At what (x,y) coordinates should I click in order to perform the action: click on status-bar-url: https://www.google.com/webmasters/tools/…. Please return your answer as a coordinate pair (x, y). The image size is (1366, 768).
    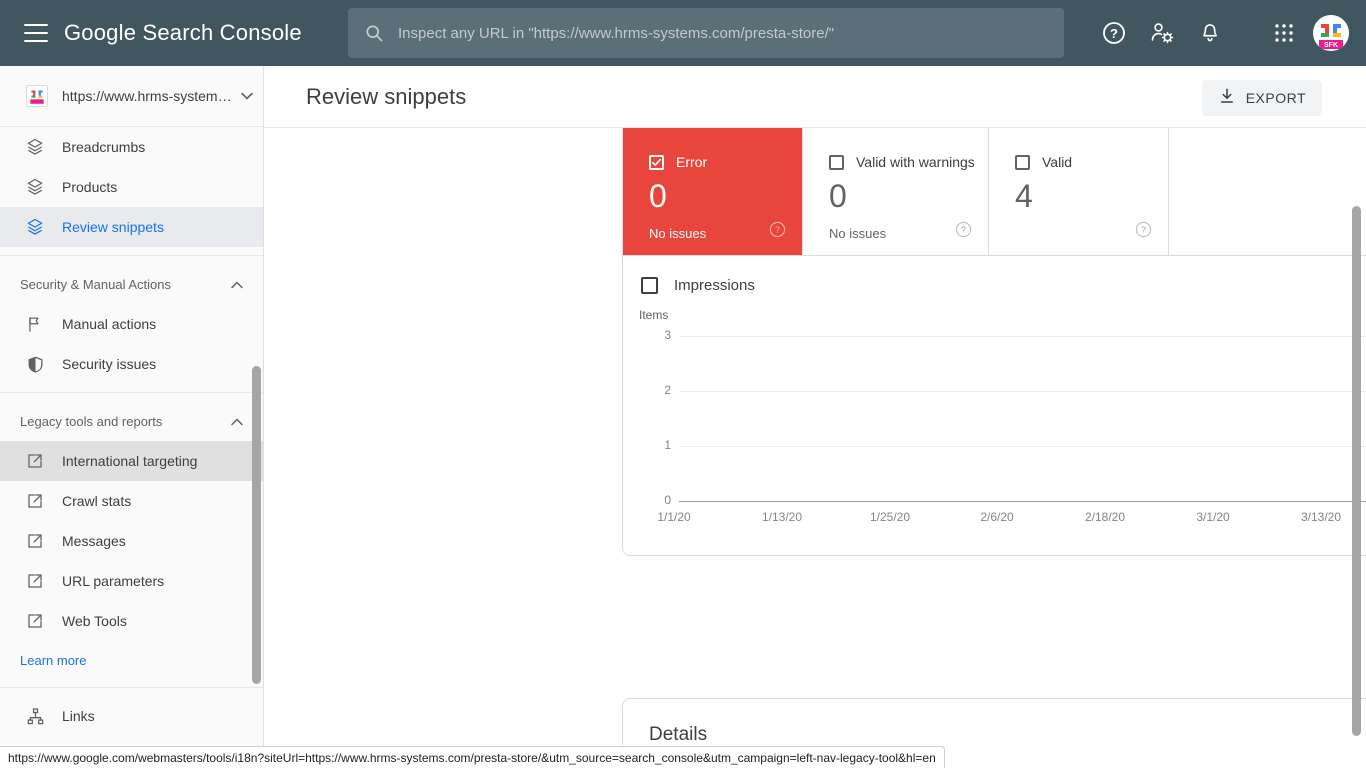
    Looking at the image, I should click on (472, 757).